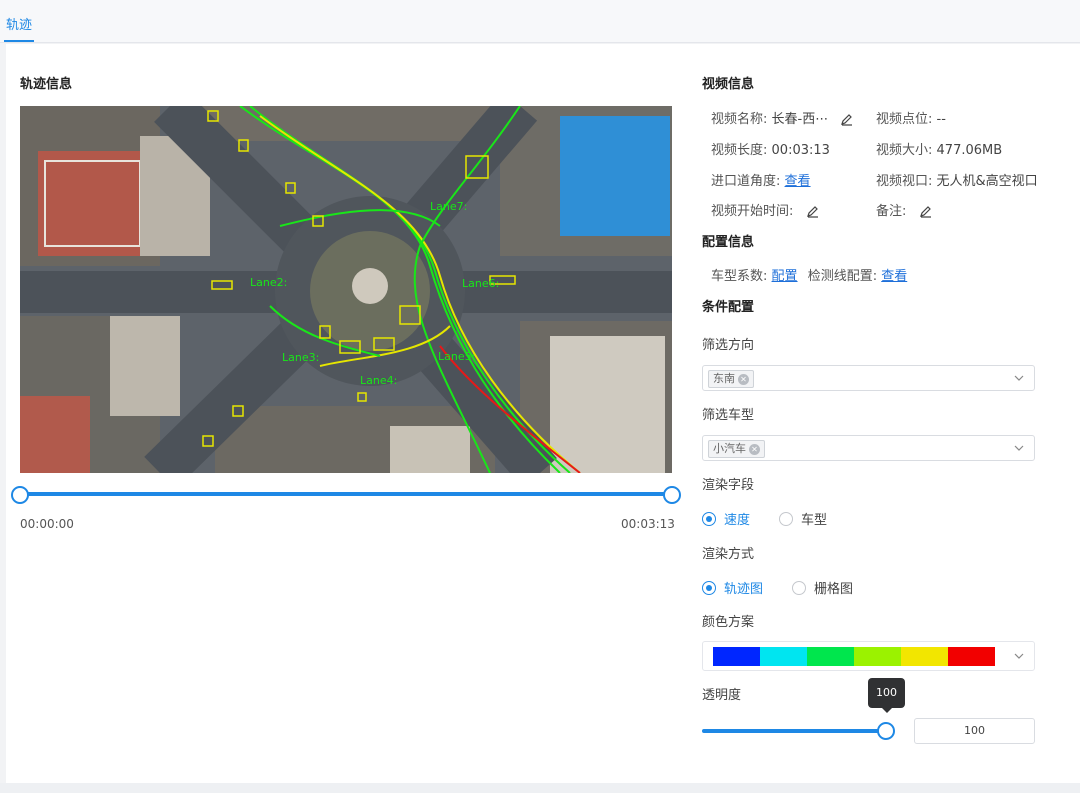 The image size is (1080, 793). Describe the element at coordinates (20, 495) in the screenshot. I see `video-start-handle` at that location.